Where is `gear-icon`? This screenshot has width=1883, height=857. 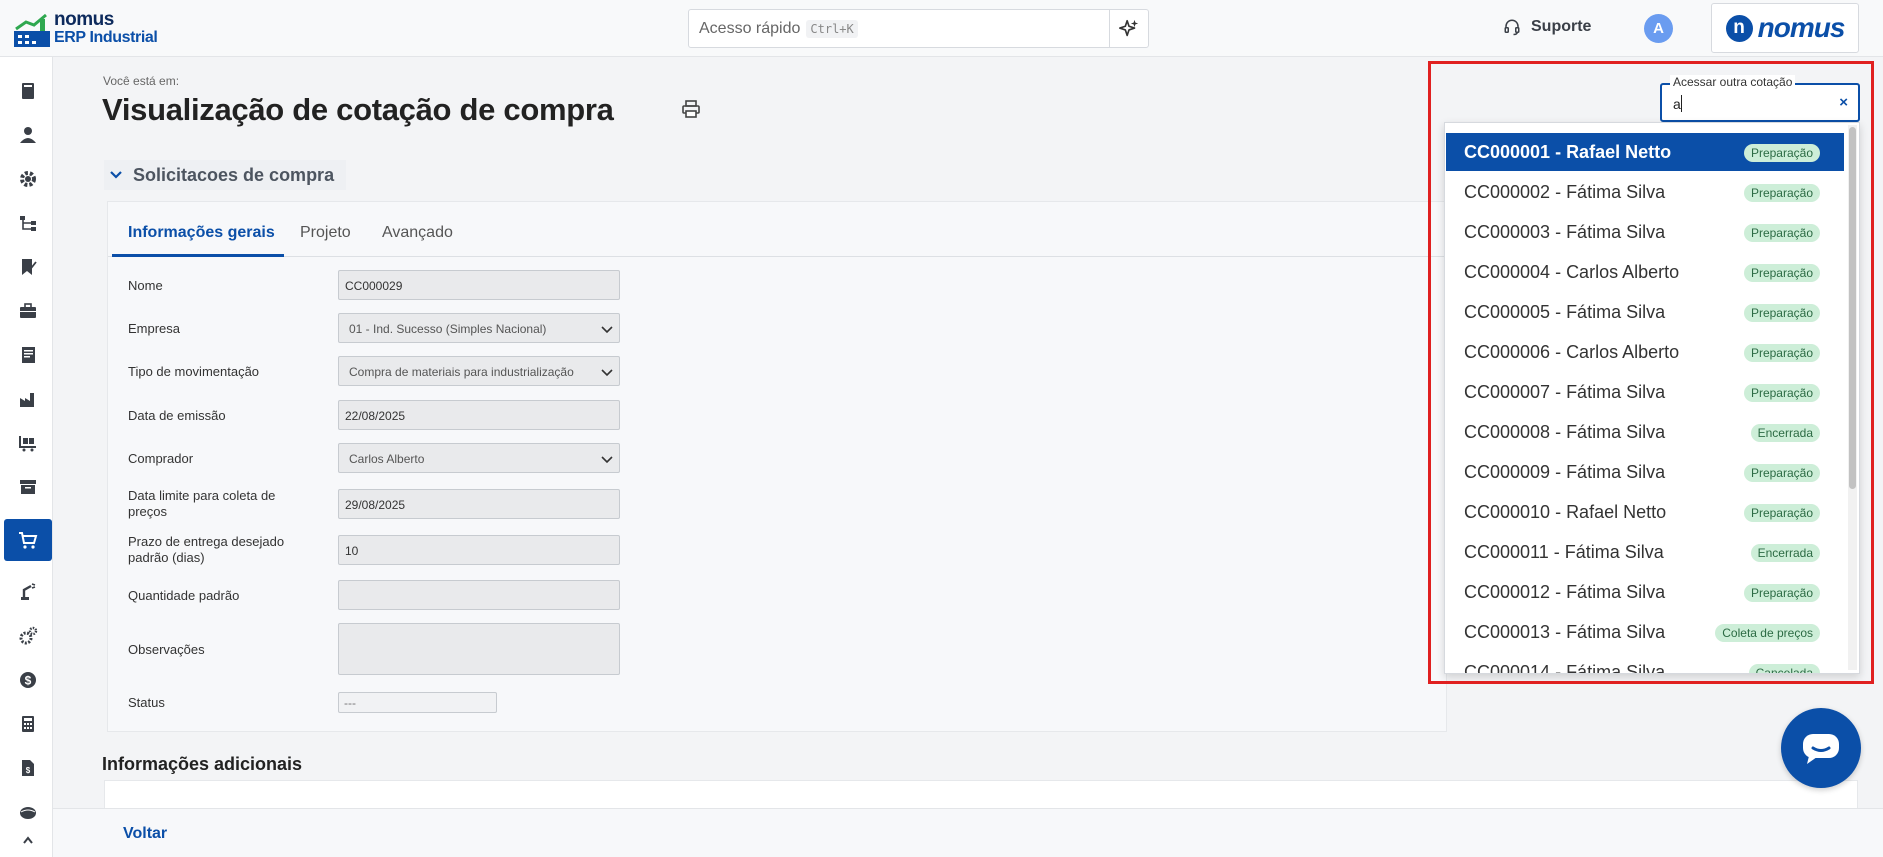 gear-icon is located at coordinates (28, 179).